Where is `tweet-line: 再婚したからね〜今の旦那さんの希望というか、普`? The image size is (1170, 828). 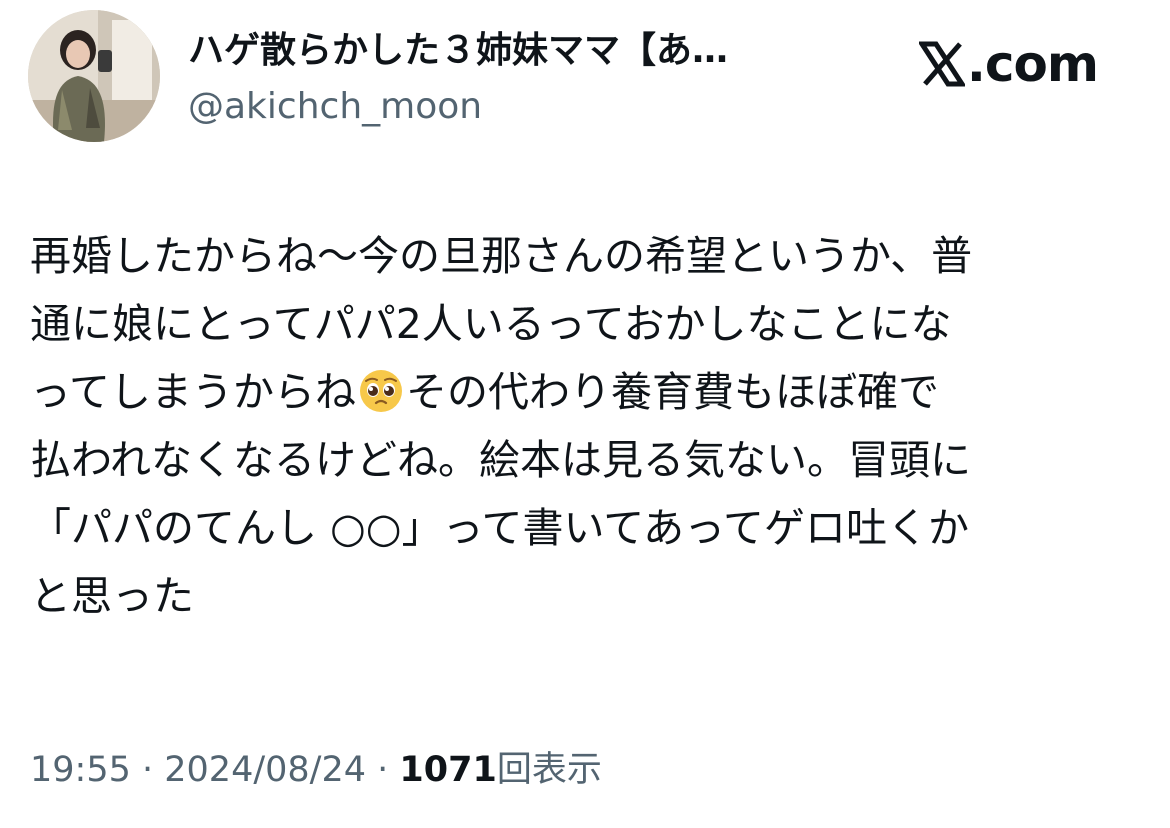 tweet-line: 再婚したからね〜今の旦那さんの希望というか、普 is located at coordinates (501, 256).